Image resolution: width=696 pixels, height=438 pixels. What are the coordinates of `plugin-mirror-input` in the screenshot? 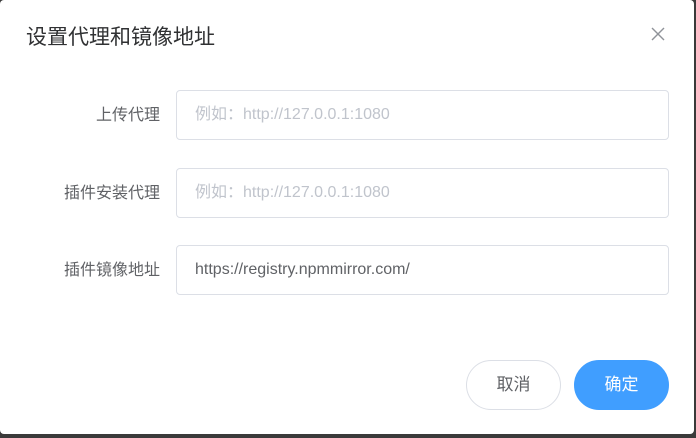 It's located at (422, 270).